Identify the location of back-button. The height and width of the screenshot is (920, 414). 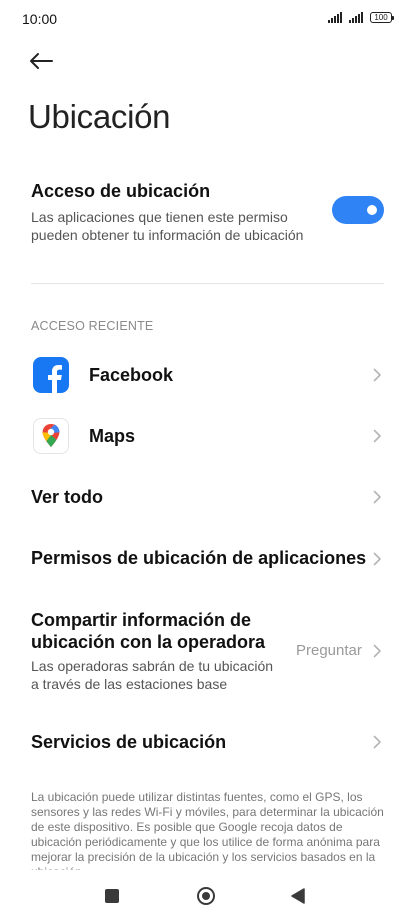
(41, 61).